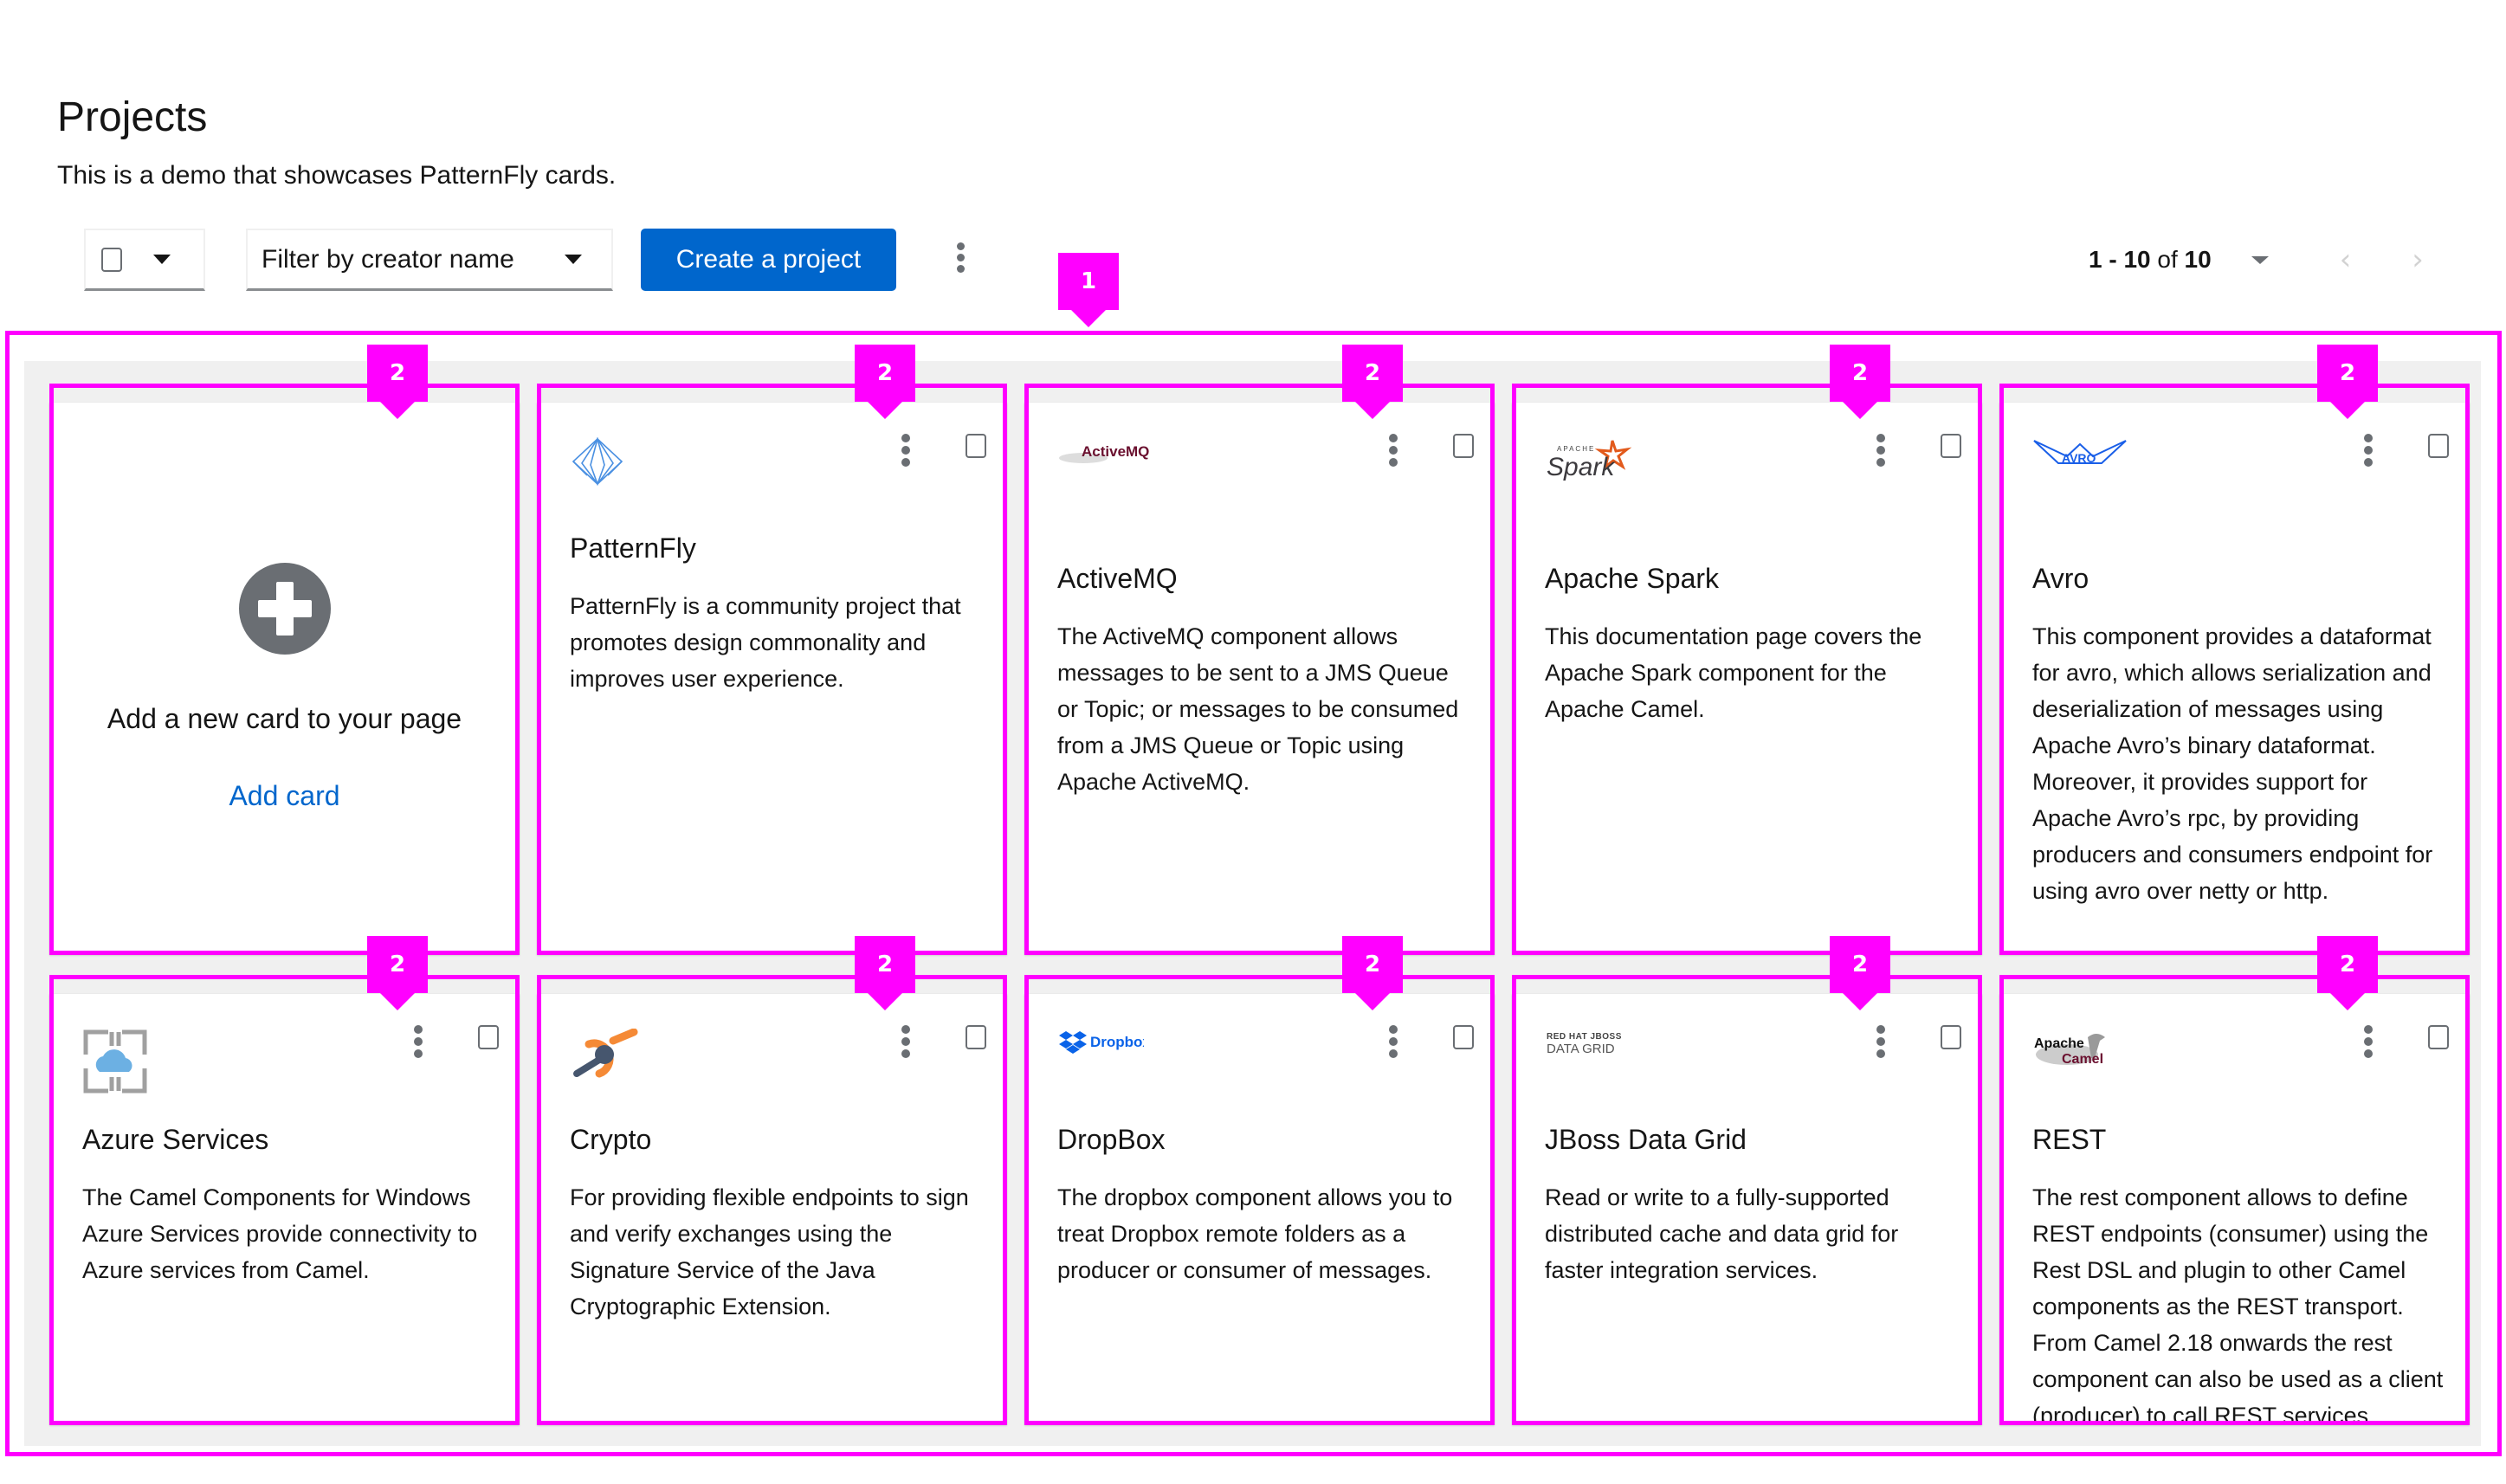 The image size is (2506, 1484). Describe the element at coordinates (2150, 259) in the screenshot. I see `pagination-range: 1 - 10 of 10` at that location.